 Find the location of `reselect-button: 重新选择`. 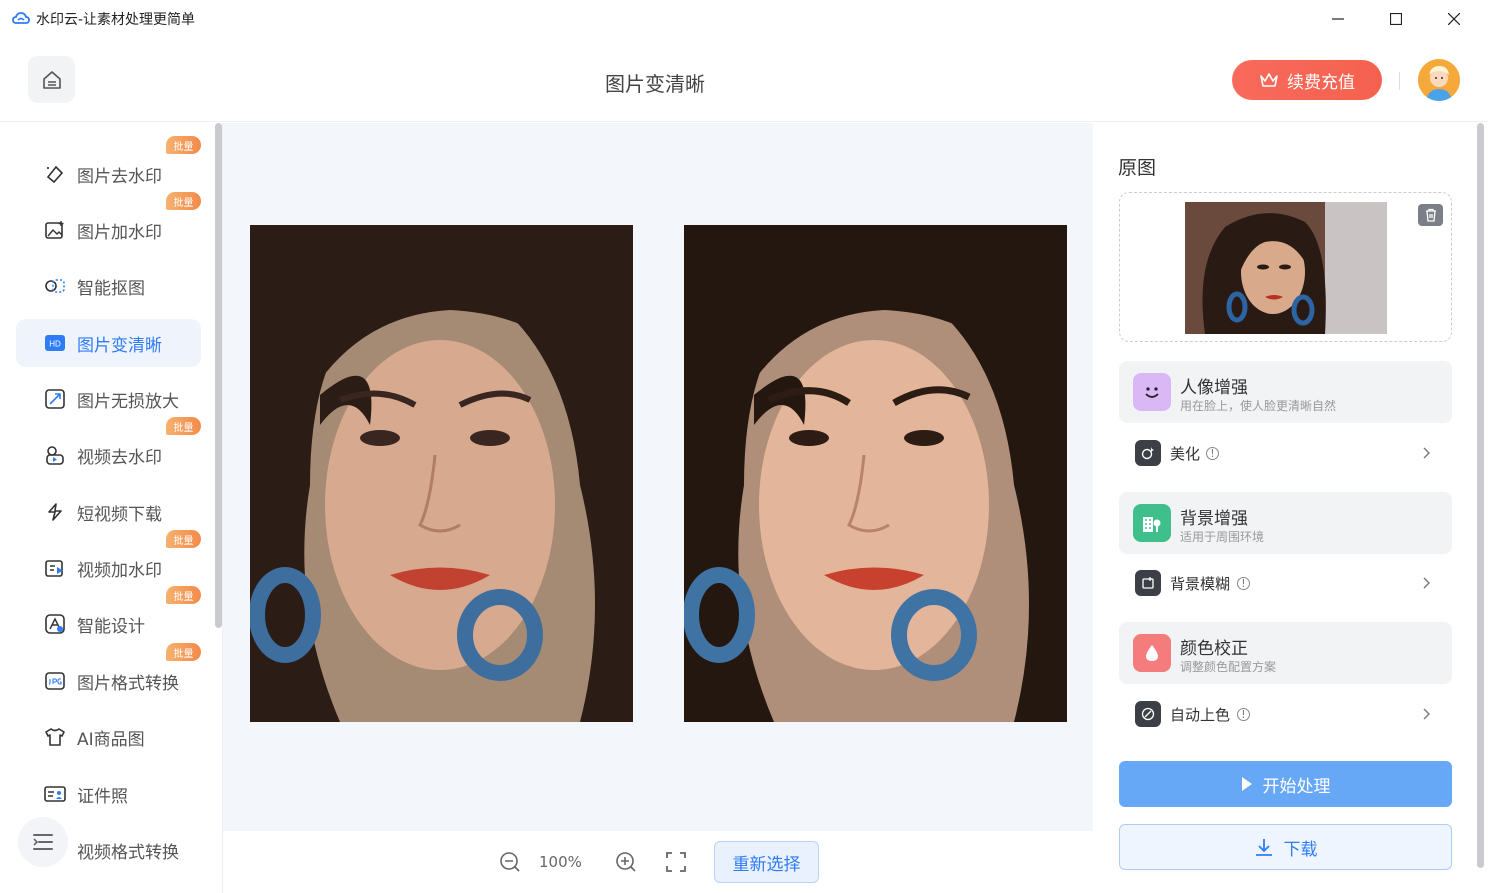

reselect-button: 重新选择 is located at coordinates (766, 862).